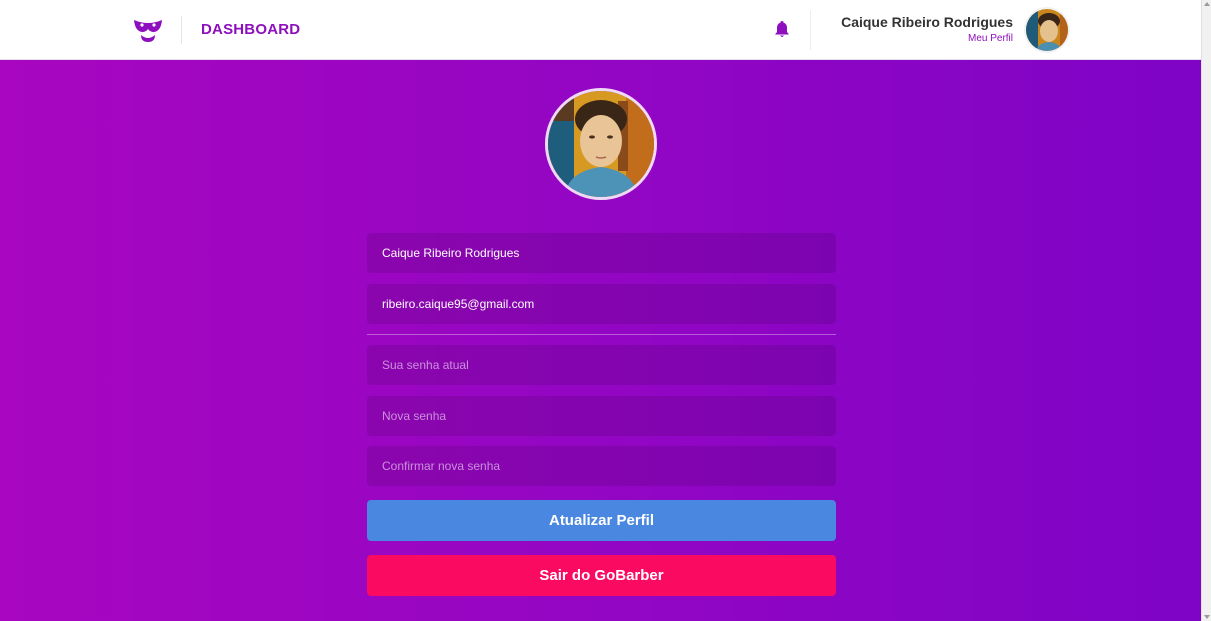 Image resolution: width=1211 pixels, height=621 pixels. I want to click on scroll-down-icon, so click(1207, 617).